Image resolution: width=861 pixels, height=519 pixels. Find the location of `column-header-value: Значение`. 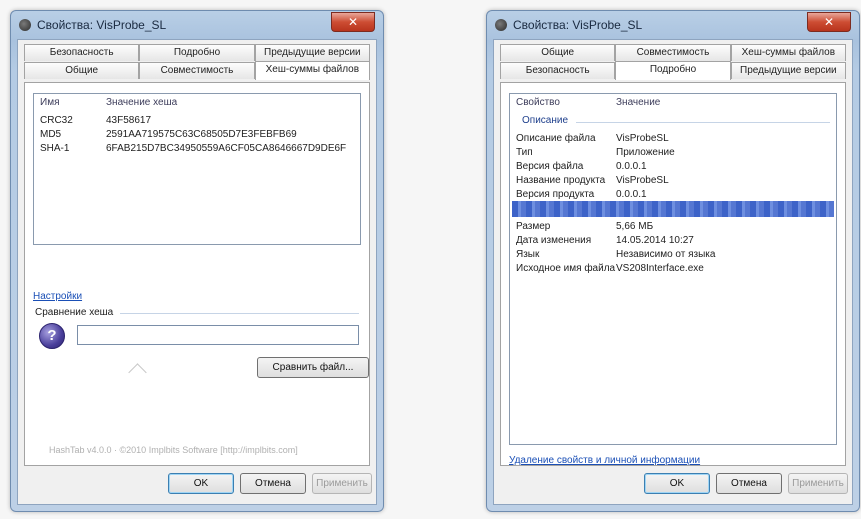

column-header-value: Значение is located at coordinates (638, 102).